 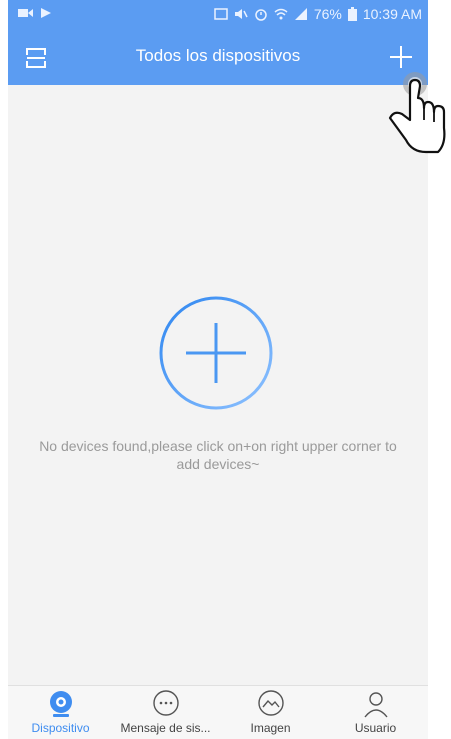 I want to click on user-icon, so click(x=375, y=705).